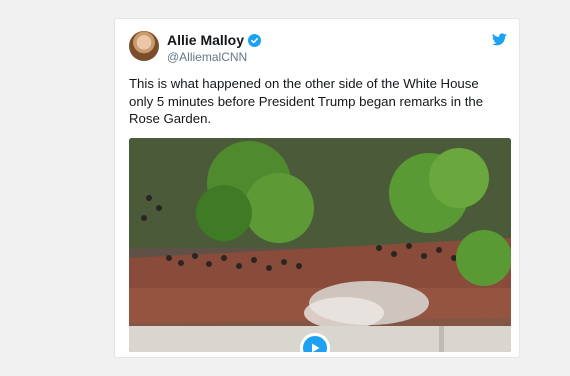 Image resolution: width=570 pixels, height=376 pixels. I want to click on author-name: Allie Malloy, so click(205, 40).